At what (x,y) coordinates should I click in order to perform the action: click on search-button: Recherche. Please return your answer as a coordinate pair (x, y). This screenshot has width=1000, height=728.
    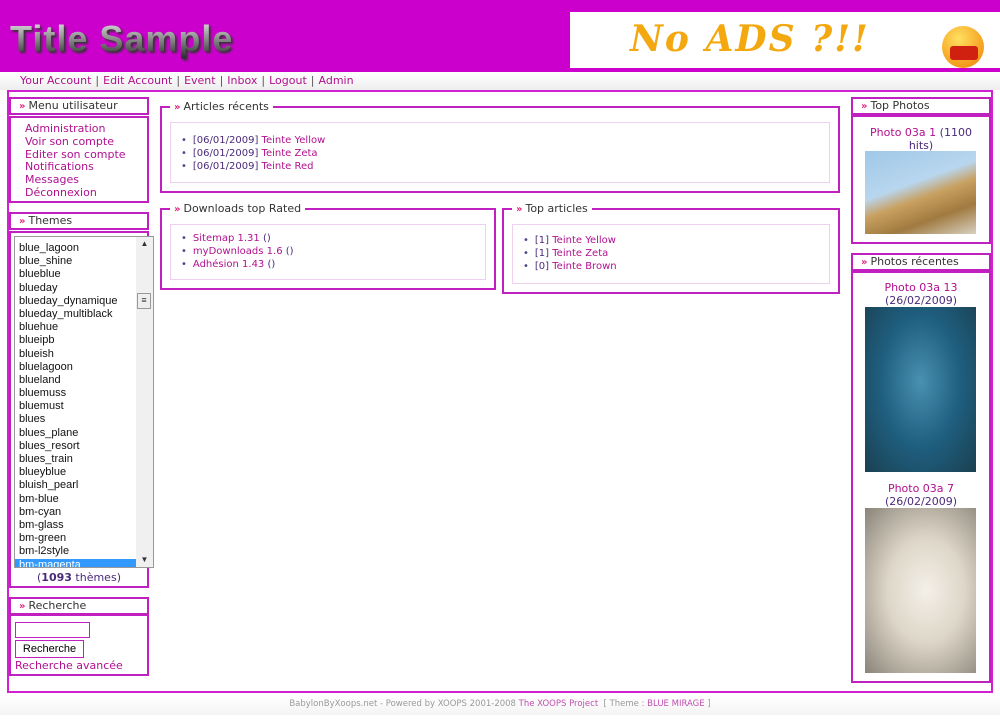
    Looking at the image, I should click on (49, 649).